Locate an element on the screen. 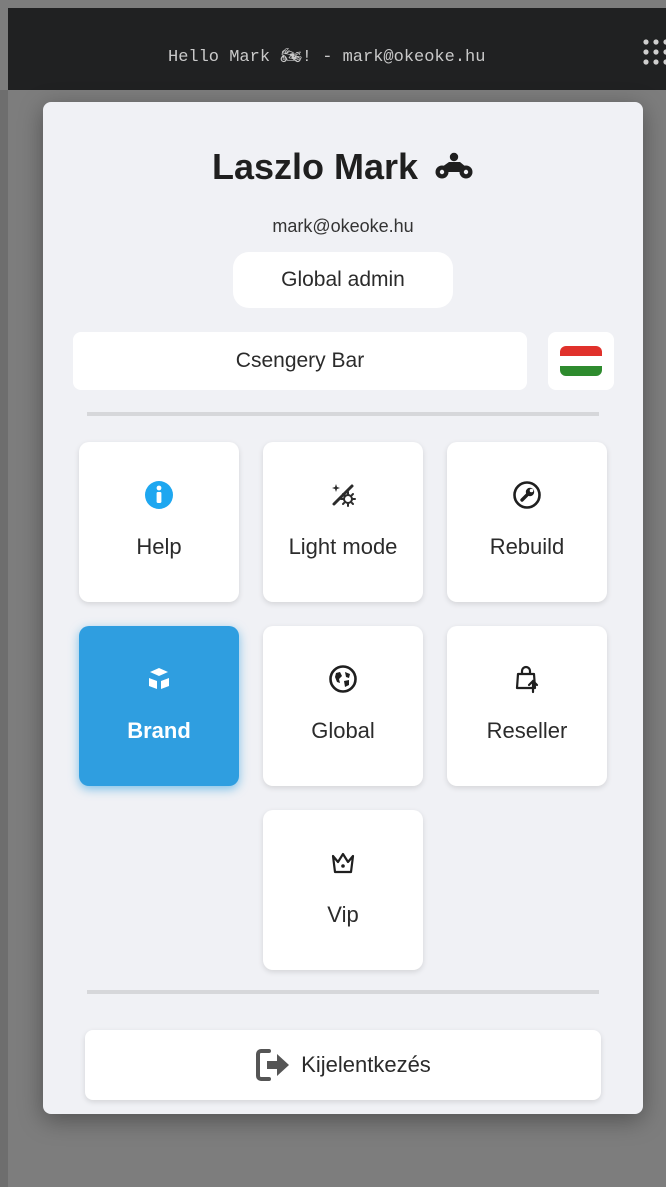 The image size is (666, 1187). top-bar: Hello Mark 🏍! - mark@okeoke.hu is located at coordinates (337, 49).